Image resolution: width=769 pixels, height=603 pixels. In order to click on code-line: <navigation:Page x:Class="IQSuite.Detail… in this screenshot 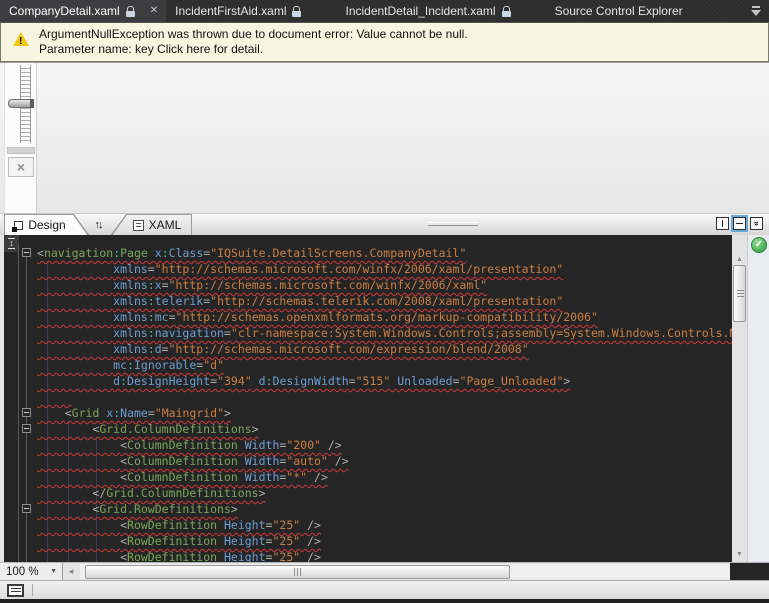, I will do `click(368, 253)`.